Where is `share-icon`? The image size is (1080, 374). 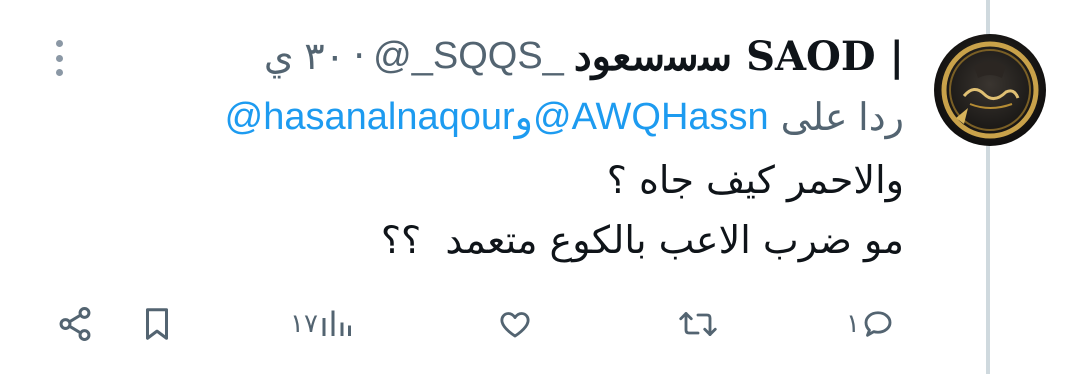
share-icon is located at coordinates (75, 324).